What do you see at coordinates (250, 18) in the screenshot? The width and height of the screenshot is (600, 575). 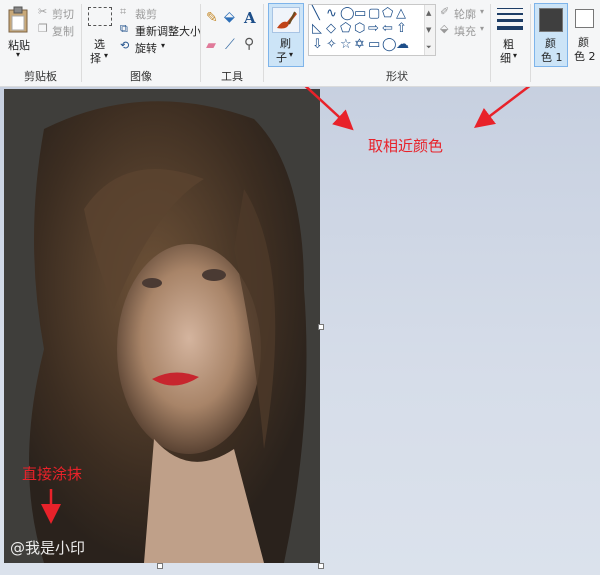 I see `text-icon: A` at bounding box center [250, 18].